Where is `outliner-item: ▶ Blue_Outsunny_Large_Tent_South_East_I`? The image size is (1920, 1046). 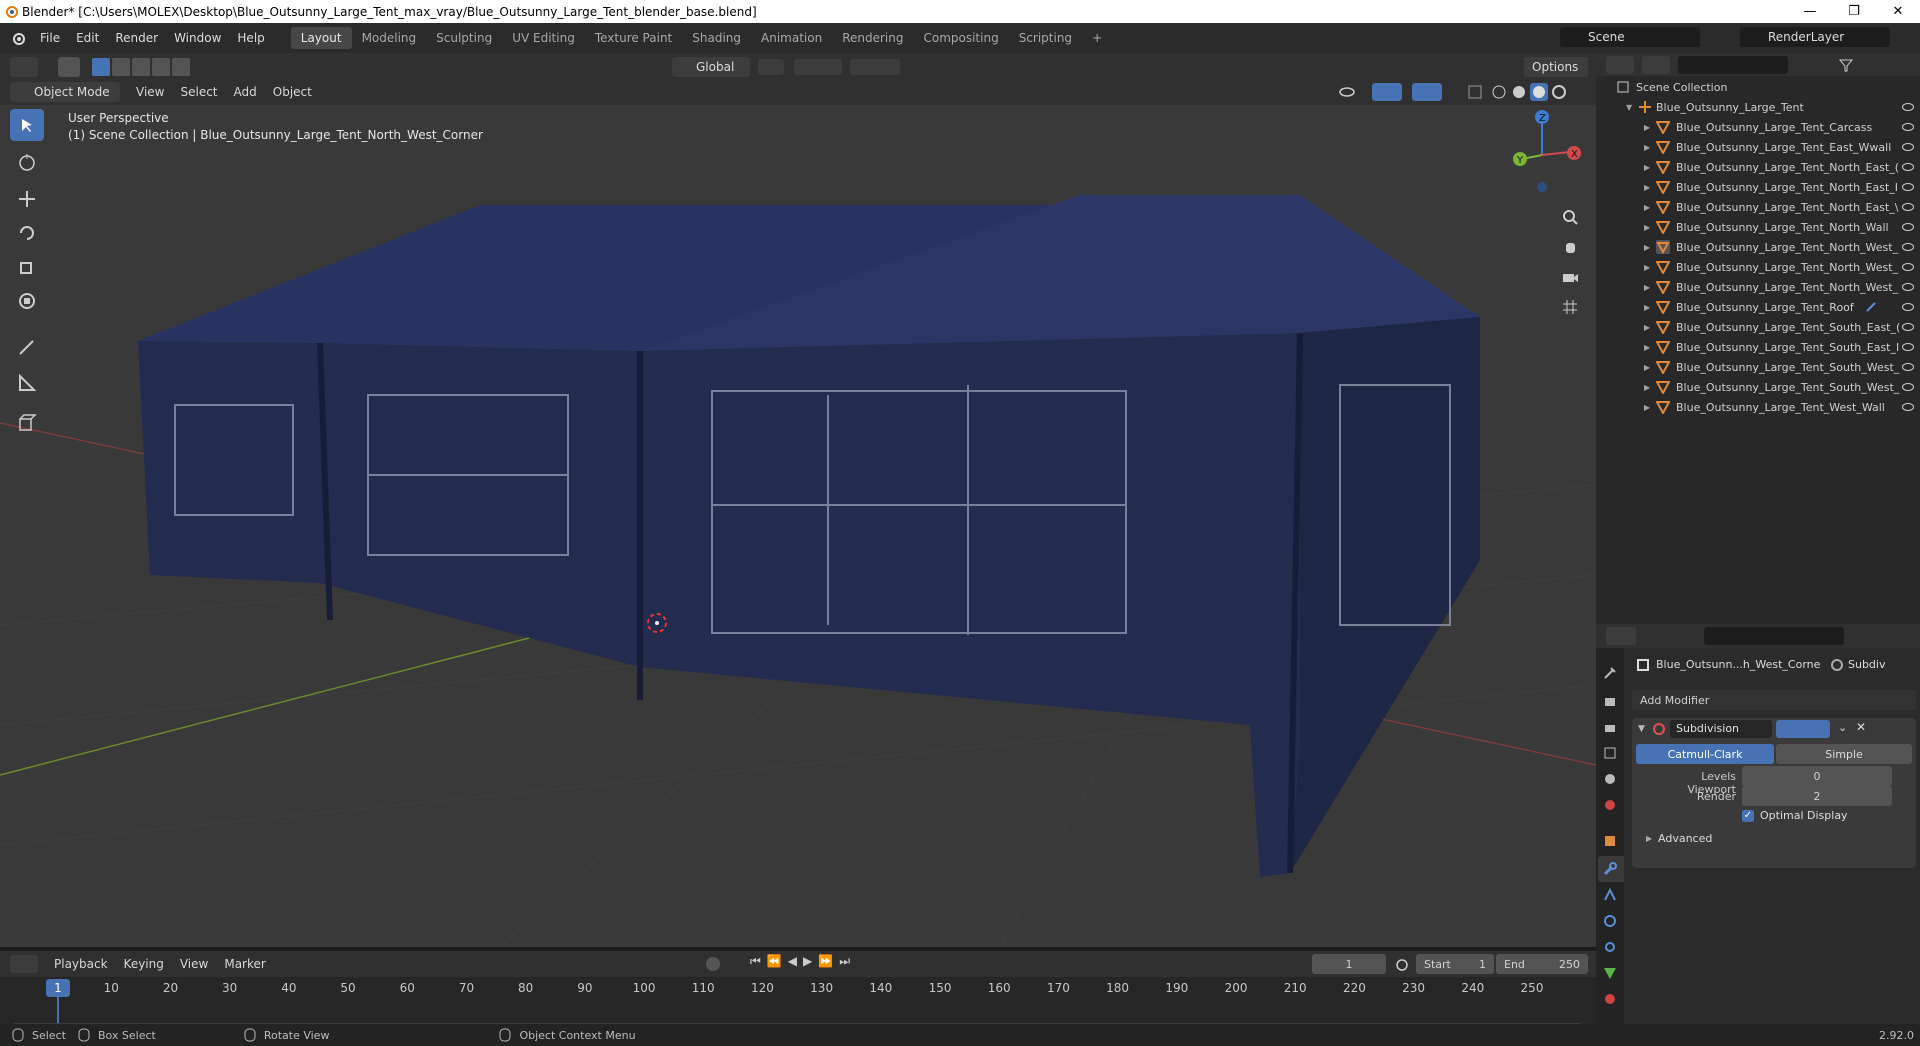 outliner-item: ▶ Blue_Outsunny_Large_Tent_South_East_I is located at coordinates (1758, 347).